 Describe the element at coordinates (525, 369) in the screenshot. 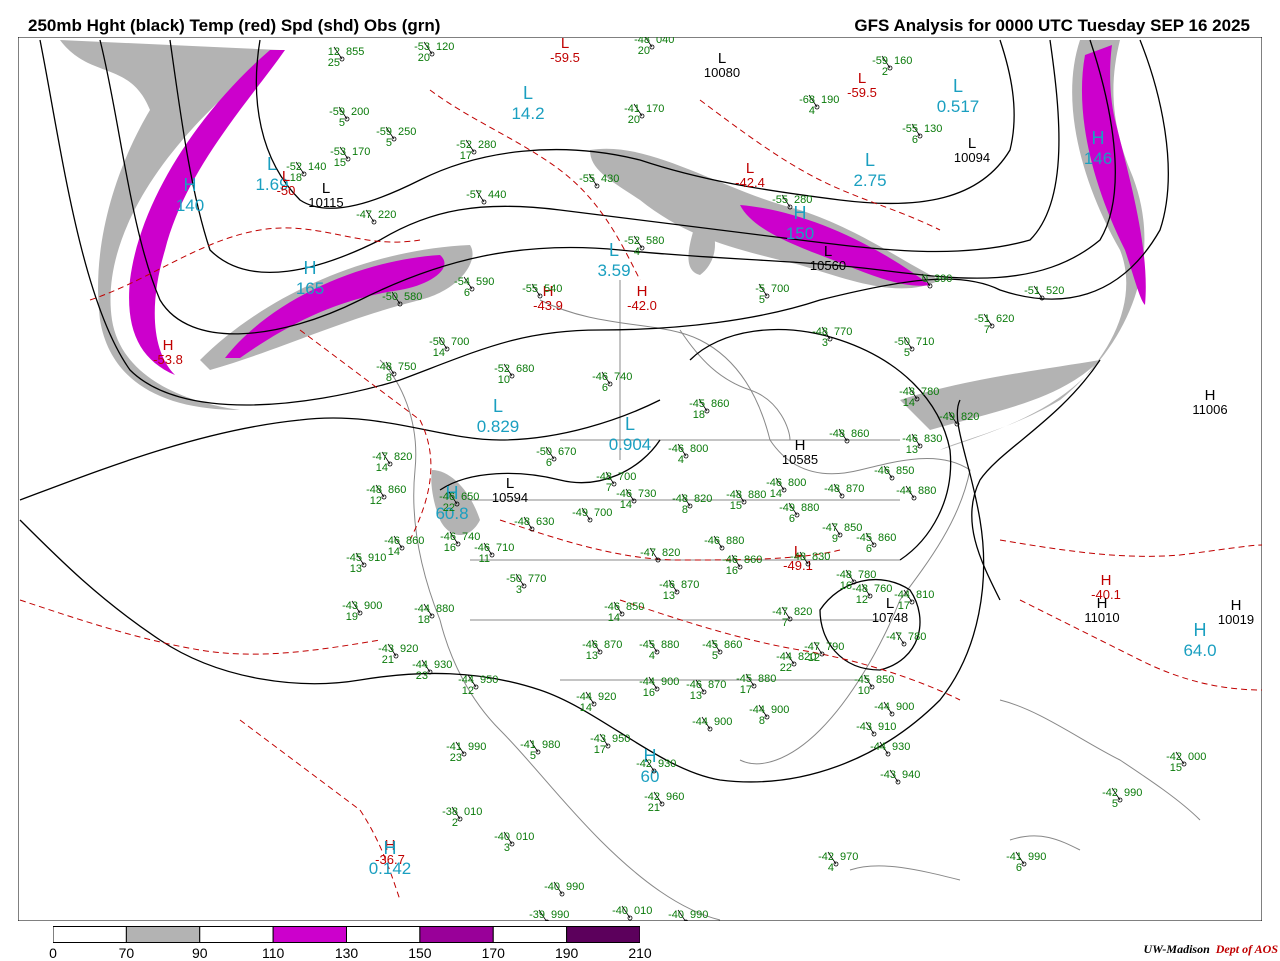

I see `obs-height: 680` at that location.